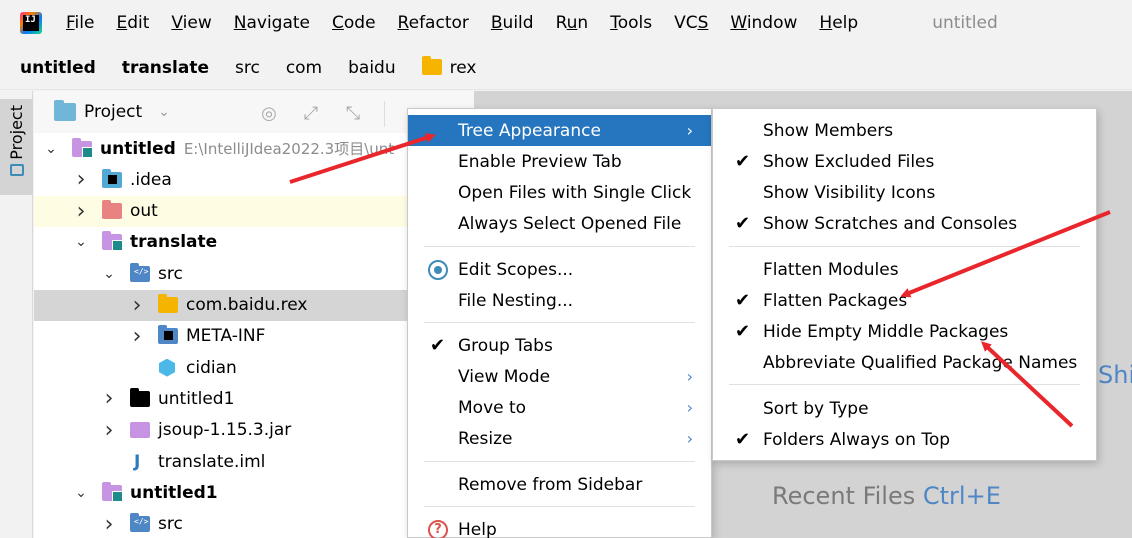 Image resolution: width=1132 pixels, height=538 pixels. I want to click on breadcrumb-module: translate, so click(165, 68).